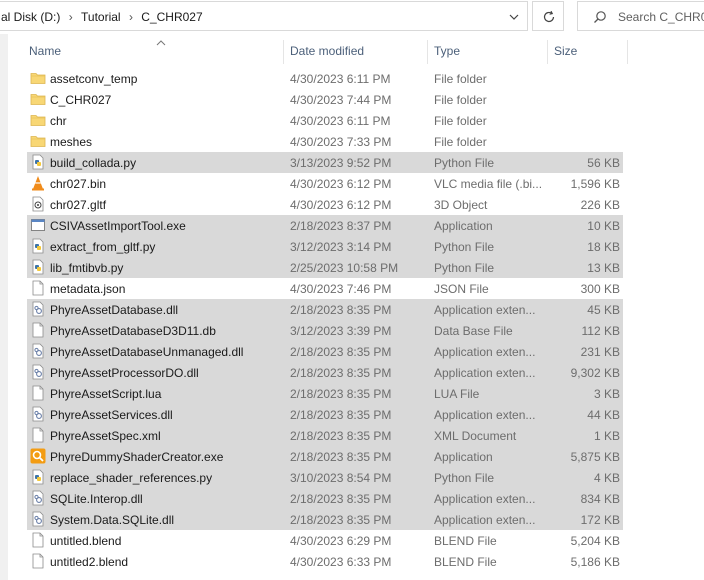 The height and width of the screenshot is (580, 704). What do you see at coordinates (38, 414) in the screenshot?
I see `dll-file-icon` at bounding box center [38, 414].